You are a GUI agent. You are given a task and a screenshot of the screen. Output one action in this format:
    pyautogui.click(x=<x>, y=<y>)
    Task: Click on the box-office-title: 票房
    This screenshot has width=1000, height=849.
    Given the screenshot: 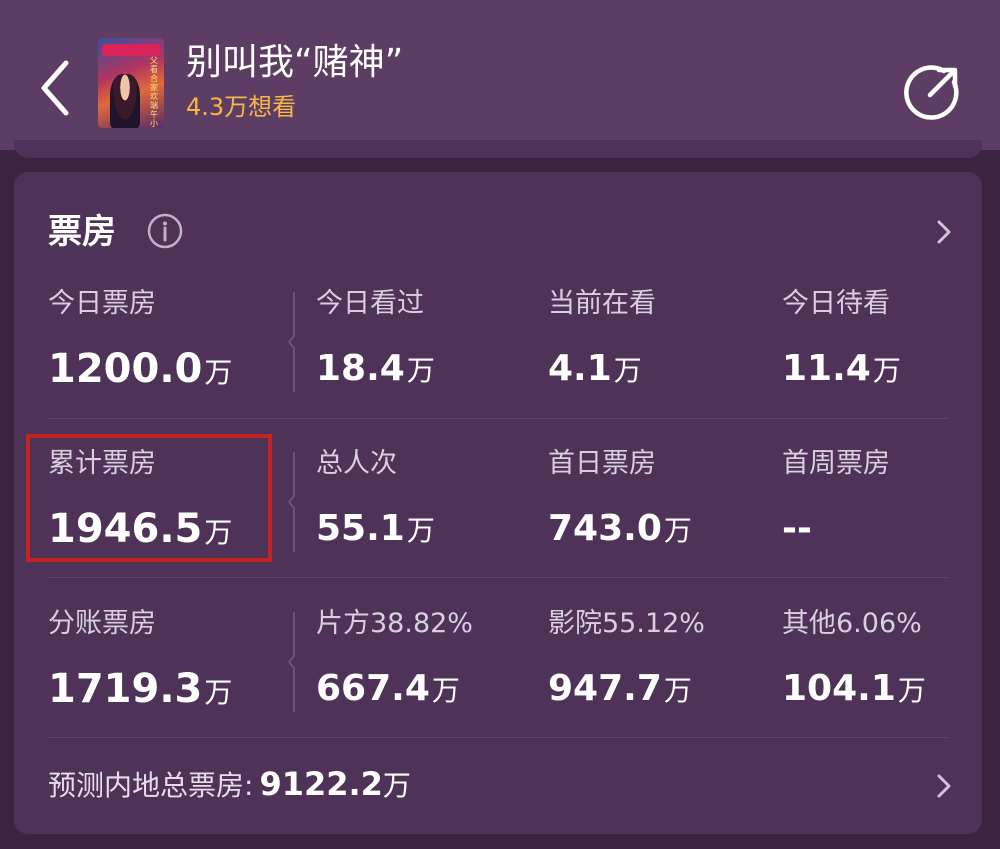 What is the action you would take?
    pyautogui.click(x=82, y=232)
    